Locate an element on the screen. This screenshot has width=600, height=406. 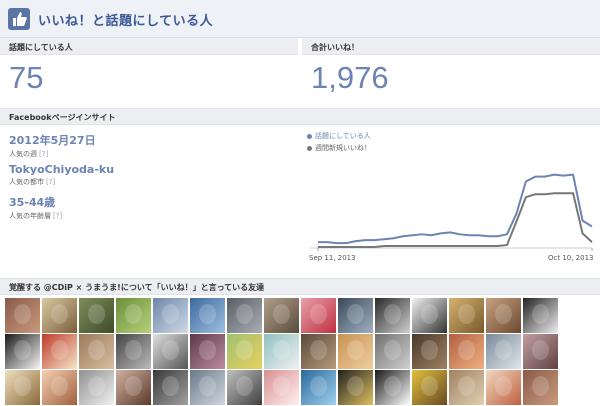
popular-city-label: 人気の都市 is located at coordinates (26, 182).